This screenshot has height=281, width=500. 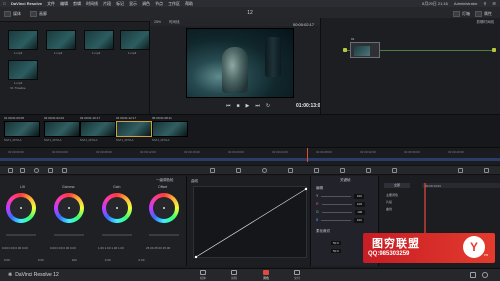 I want to click on hue-value: 0.00, so click(x=108, y=260).